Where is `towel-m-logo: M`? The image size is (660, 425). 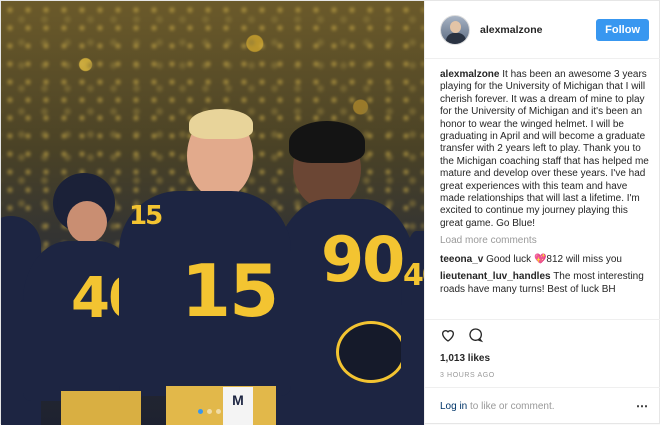 towel-m-logo: M is located at coordinates (238, 406).